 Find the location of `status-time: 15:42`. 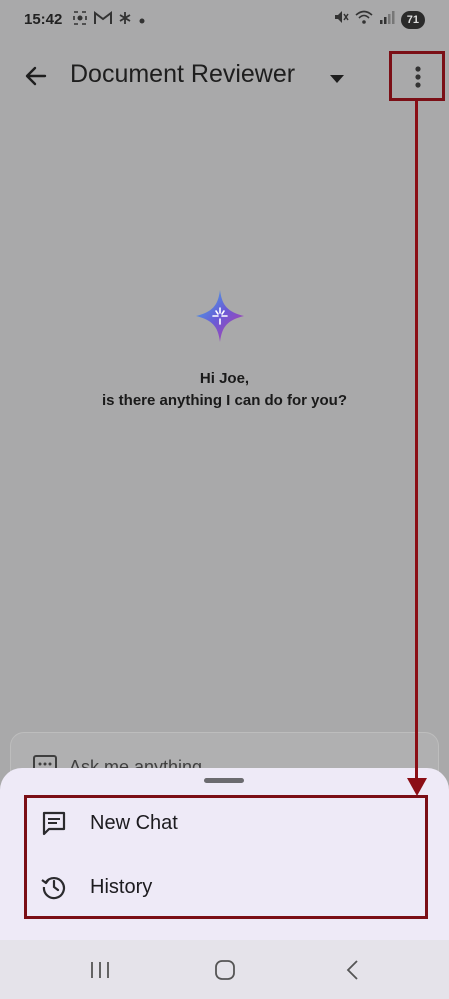

status-time: 15:42 is located at coordinates (43, 19).